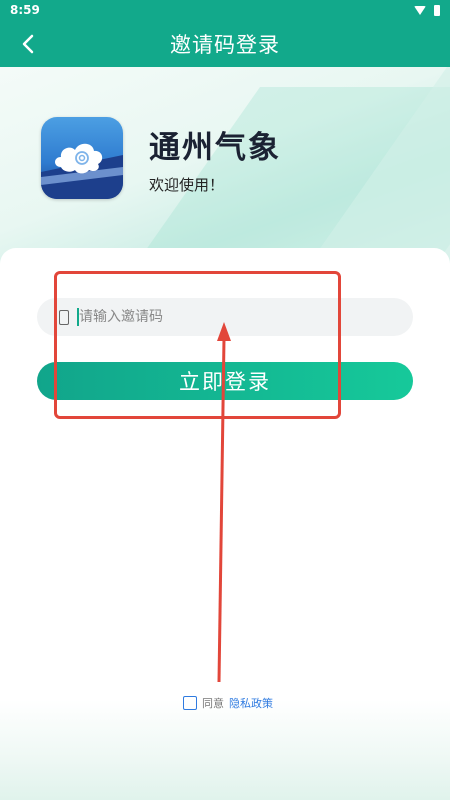  I want to click on agree-checkbox, so click(190, 703).